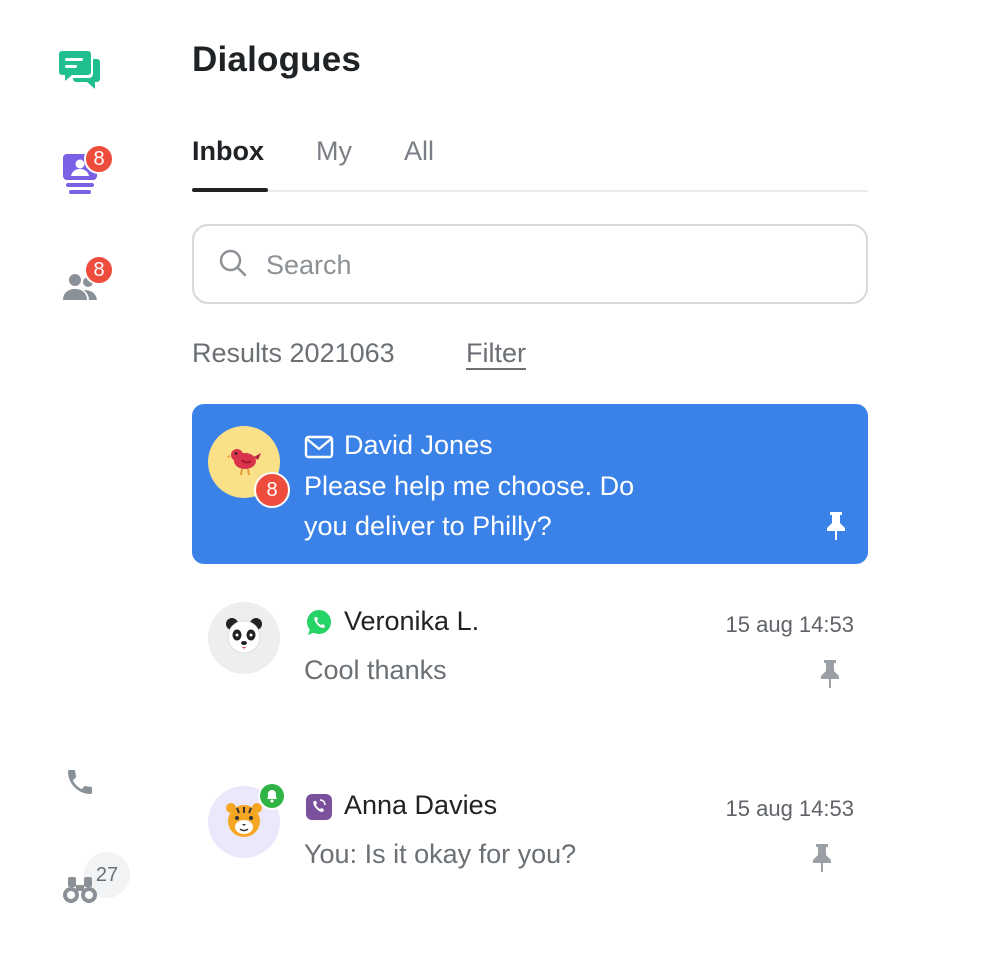 This screenshot has width=1008, height=962. I want to click on active-tab-indicator, so click(230, 190).